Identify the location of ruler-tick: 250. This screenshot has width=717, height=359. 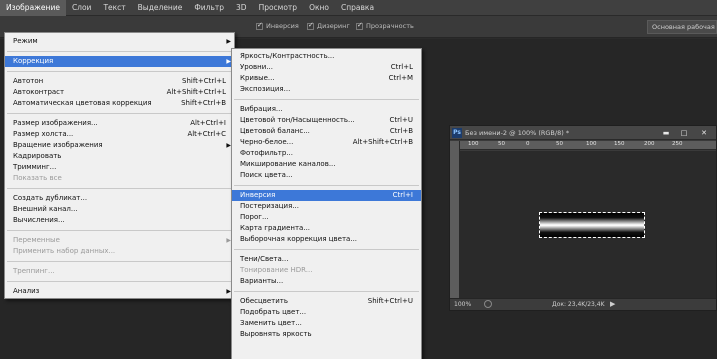
(677, 144).